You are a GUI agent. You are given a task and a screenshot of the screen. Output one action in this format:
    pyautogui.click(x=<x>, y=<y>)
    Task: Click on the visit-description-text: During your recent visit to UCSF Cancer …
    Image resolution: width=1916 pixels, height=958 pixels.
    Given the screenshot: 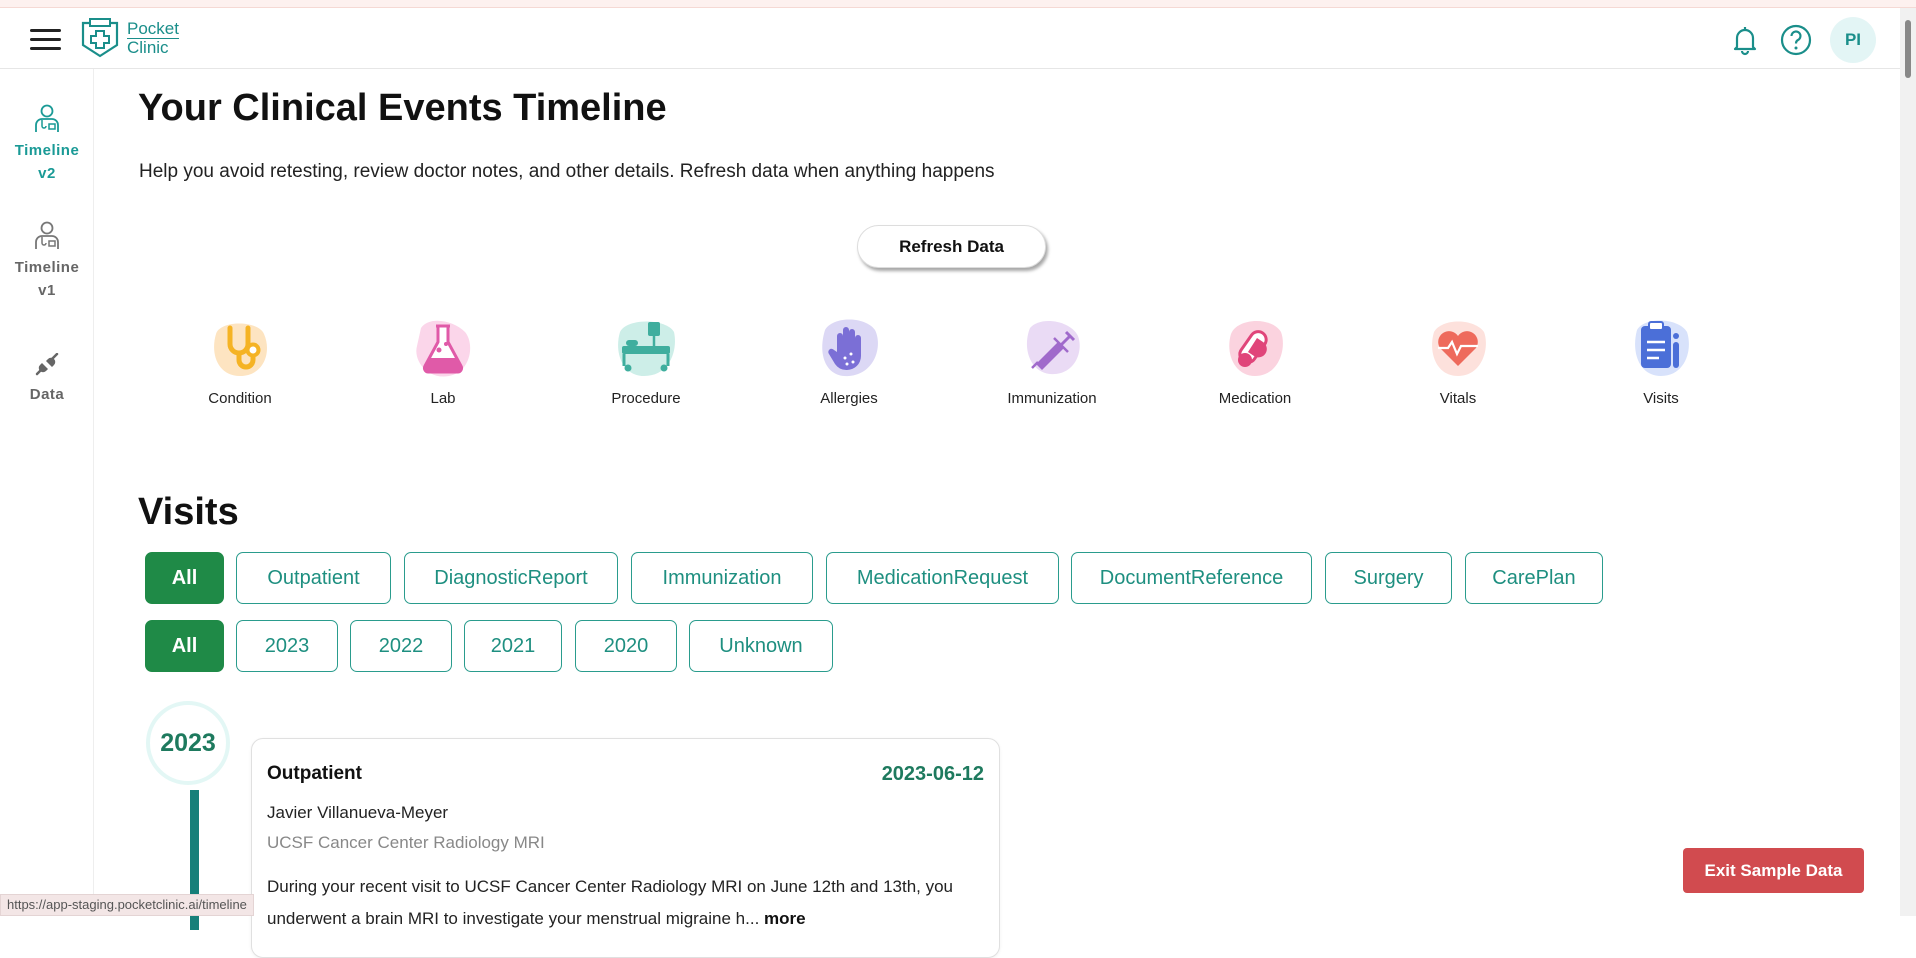 What is the action you would take?
    pyautogui.click(x=610, y=902)
    